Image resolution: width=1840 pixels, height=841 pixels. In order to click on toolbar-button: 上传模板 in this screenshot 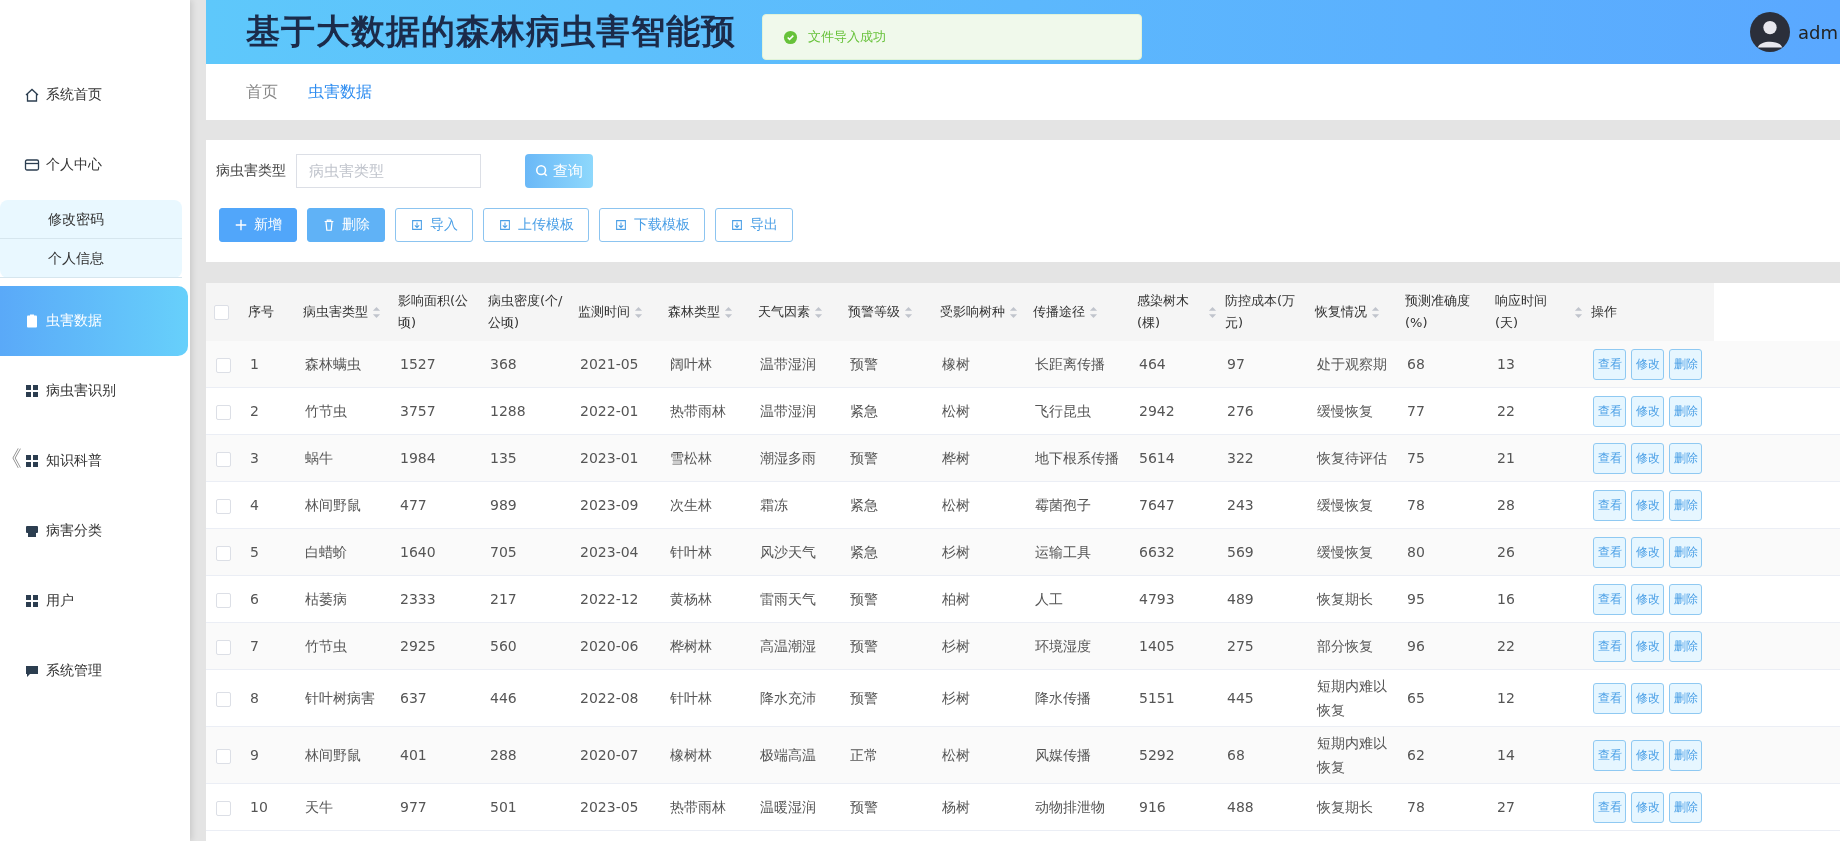, I will do `click(536, 225)`.